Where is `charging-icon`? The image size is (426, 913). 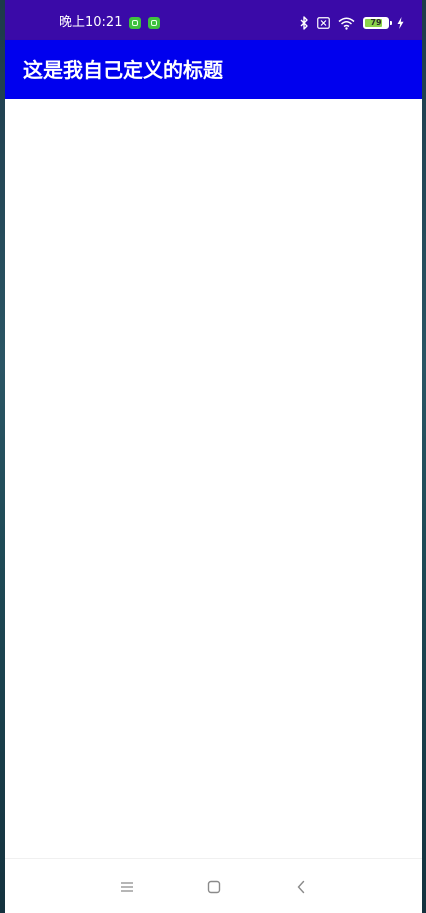
charging-icon is located at coordinates (400, 23).